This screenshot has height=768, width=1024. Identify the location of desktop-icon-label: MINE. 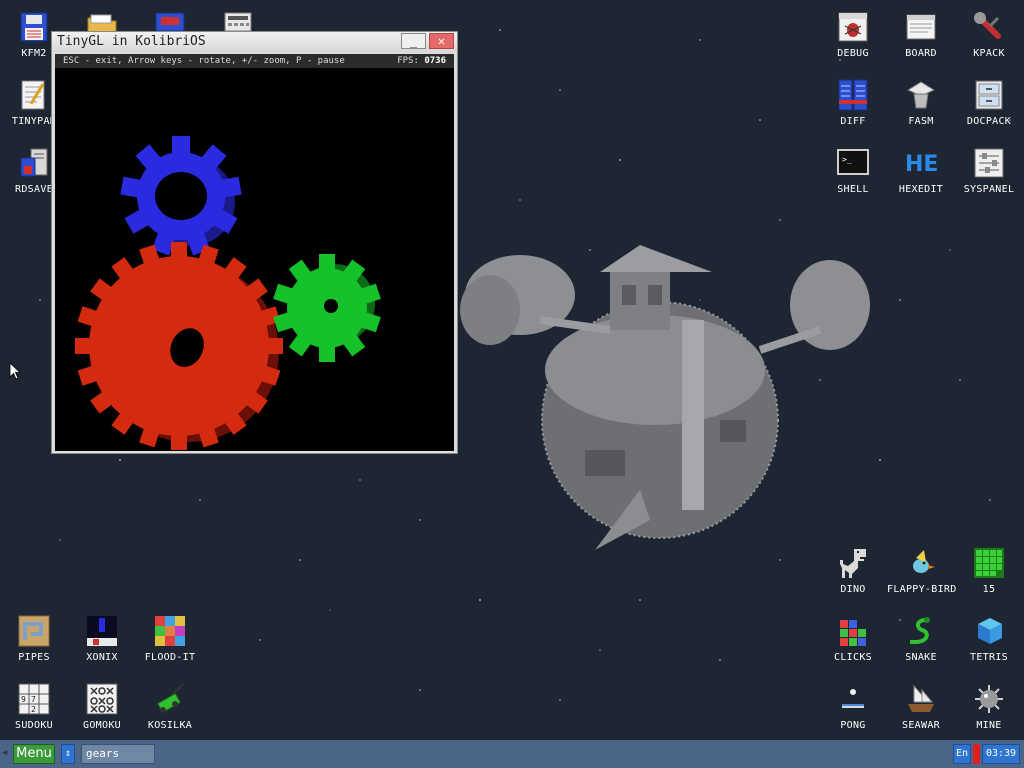
(989, 725).